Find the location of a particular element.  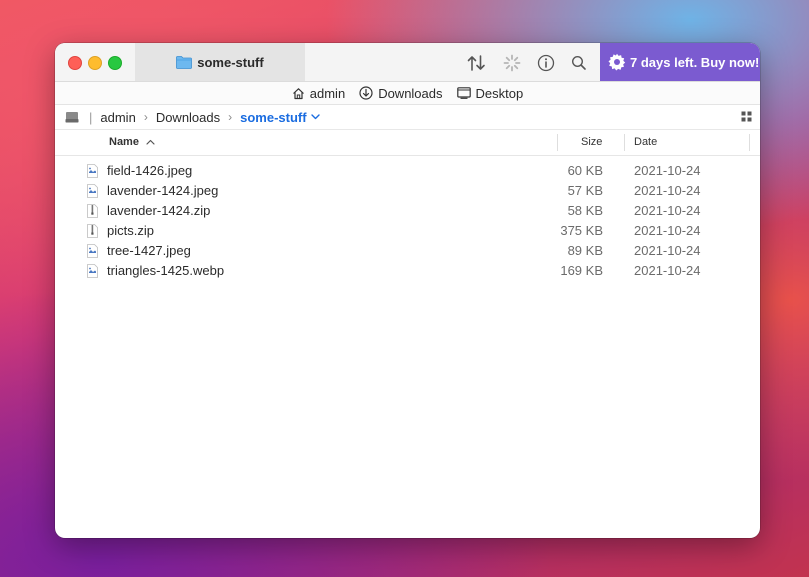

disk-icon is located at coordinates (72, 117).